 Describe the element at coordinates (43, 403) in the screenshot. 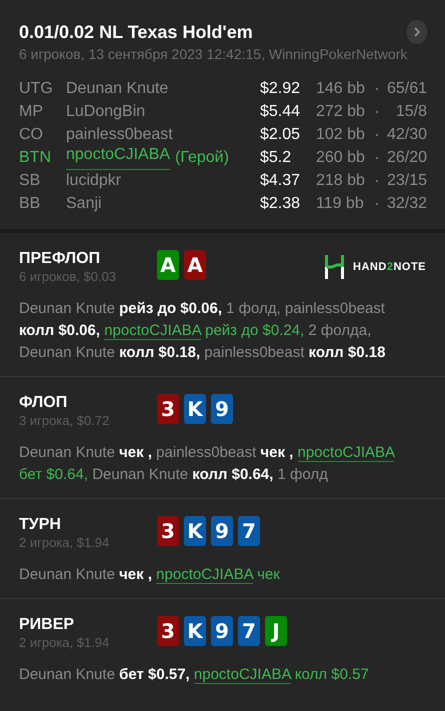

I see `street-title: ФЛОП` at that location.